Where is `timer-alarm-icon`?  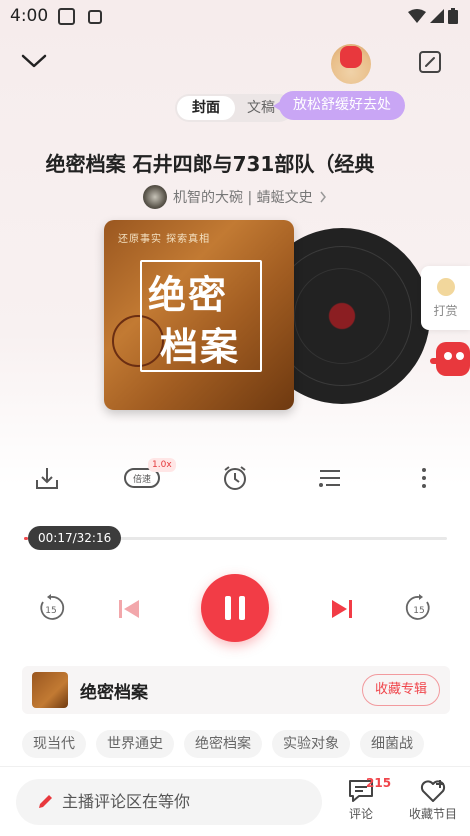
timer-alarm-icon is located at coordinates (235, 478).